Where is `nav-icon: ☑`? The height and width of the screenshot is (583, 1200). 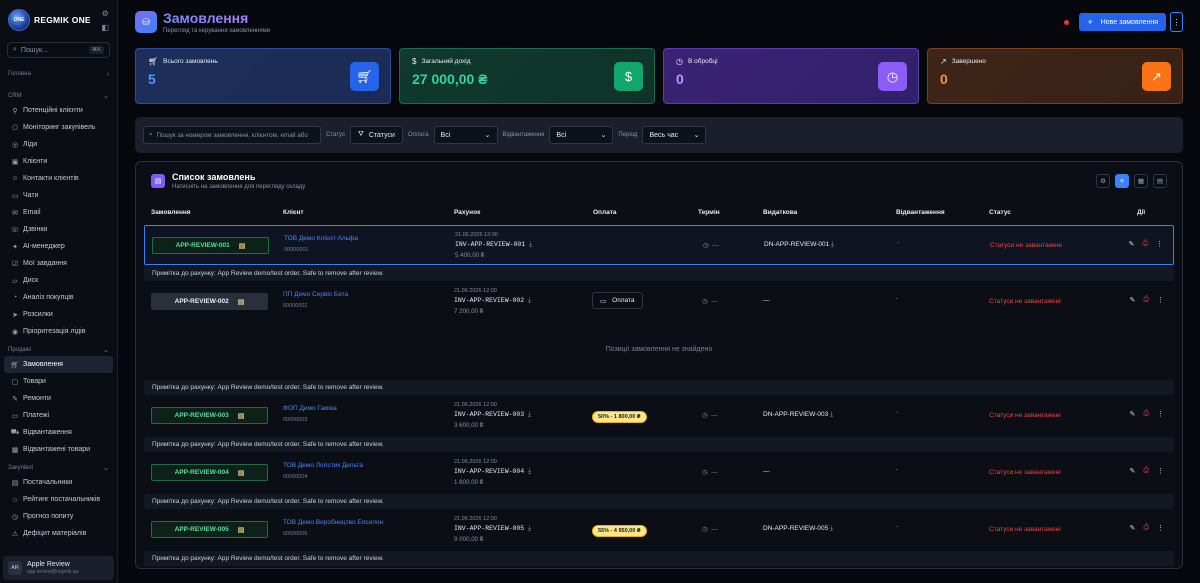
nav-icon: ☑ is located at coordinates (15, 264).